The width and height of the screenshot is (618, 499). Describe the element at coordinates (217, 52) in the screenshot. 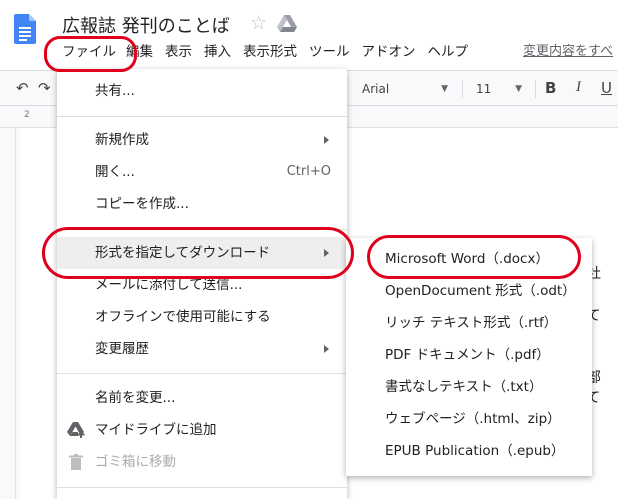

I see `menu-insert: 挿入` at that location.